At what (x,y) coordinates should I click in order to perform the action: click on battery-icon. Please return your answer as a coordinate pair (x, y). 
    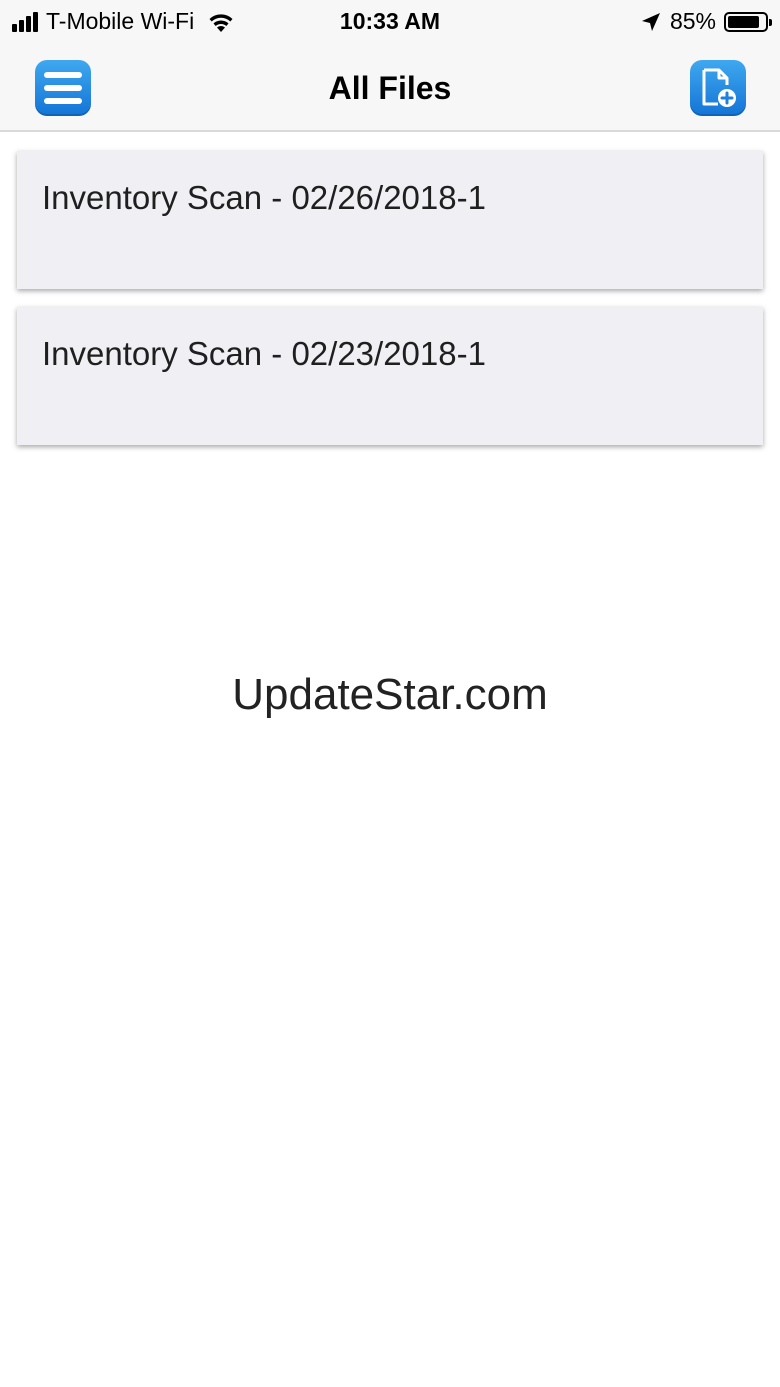
    Looking at the image, I should click on (748, 21).